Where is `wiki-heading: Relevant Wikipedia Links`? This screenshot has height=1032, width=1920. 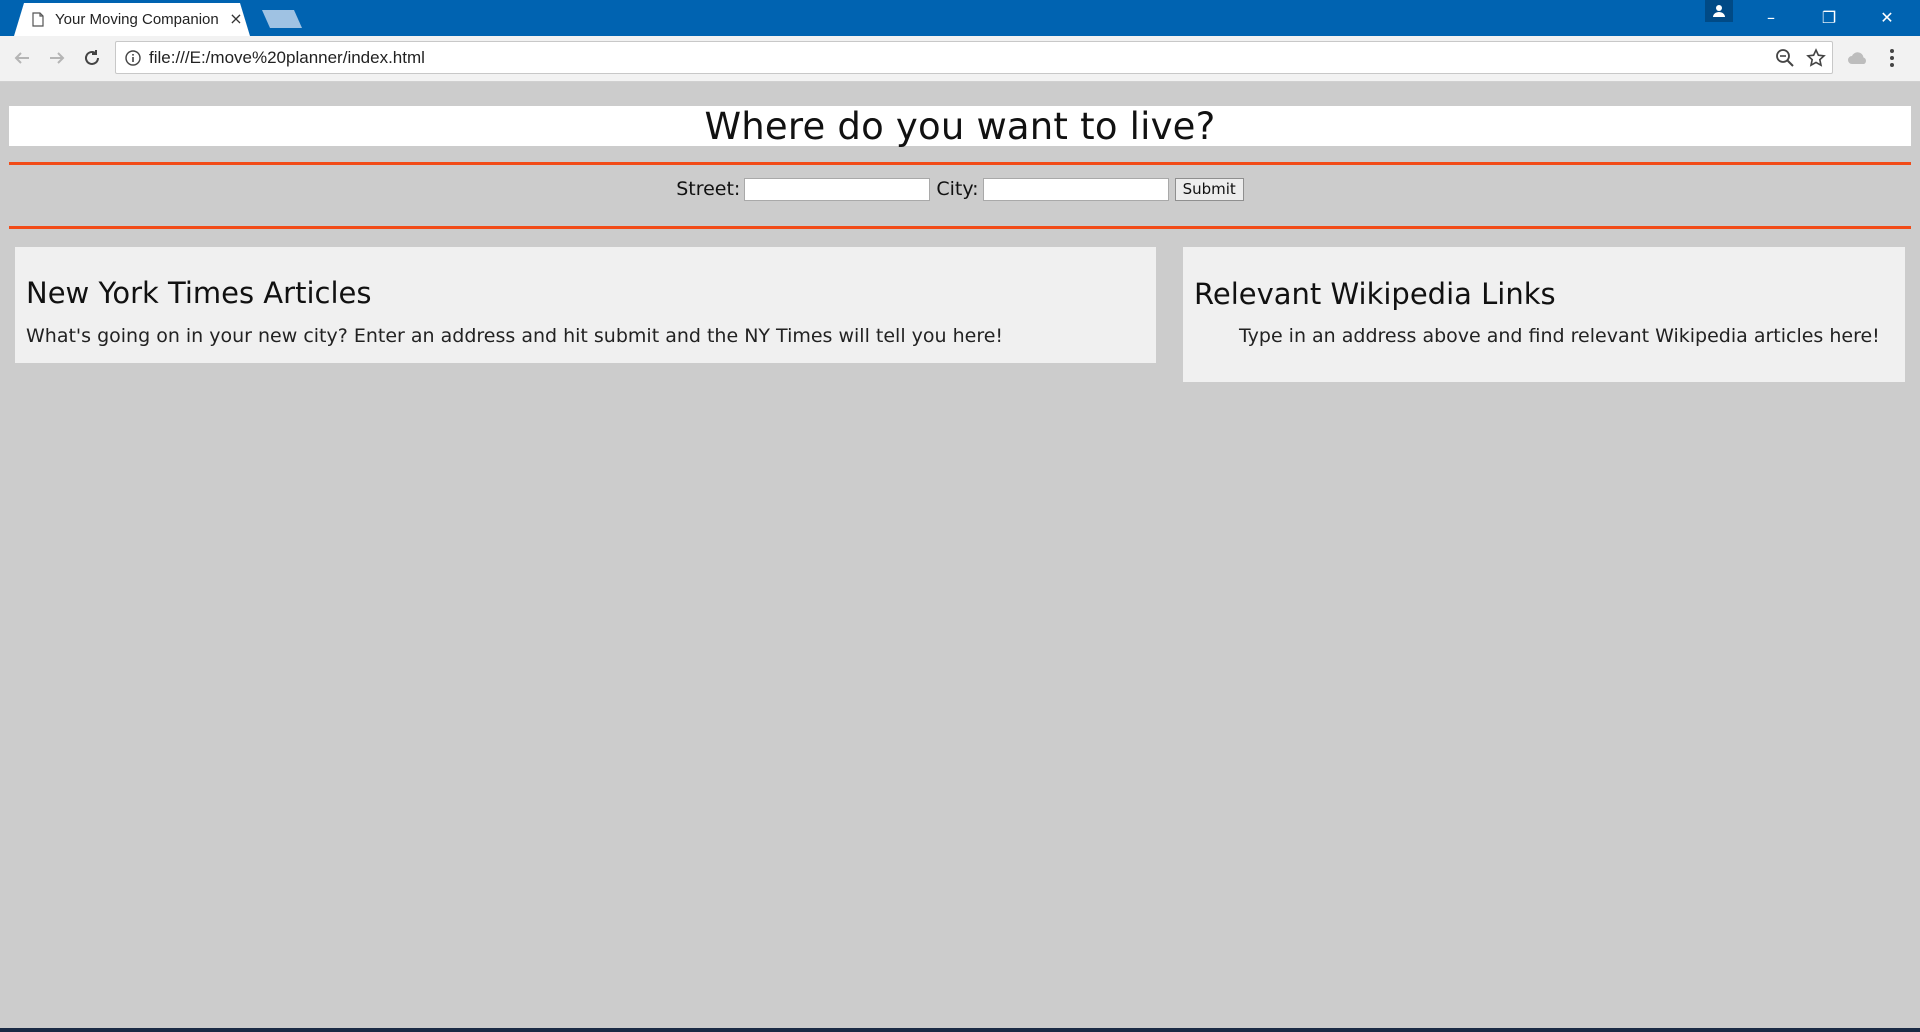
wiki-heading: Relevant Wikipedia Links is located at coordinates (1375, 294).